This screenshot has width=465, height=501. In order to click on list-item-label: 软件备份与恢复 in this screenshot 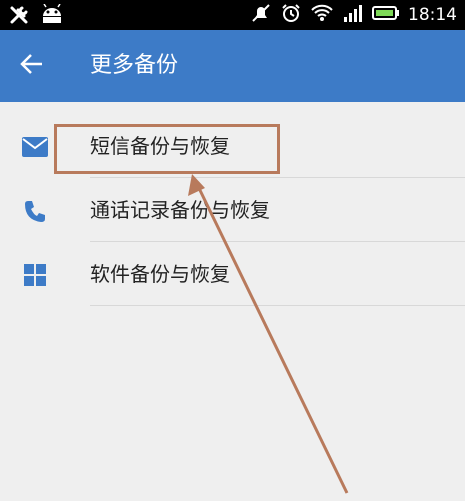, I will do `click(160, 274)`.